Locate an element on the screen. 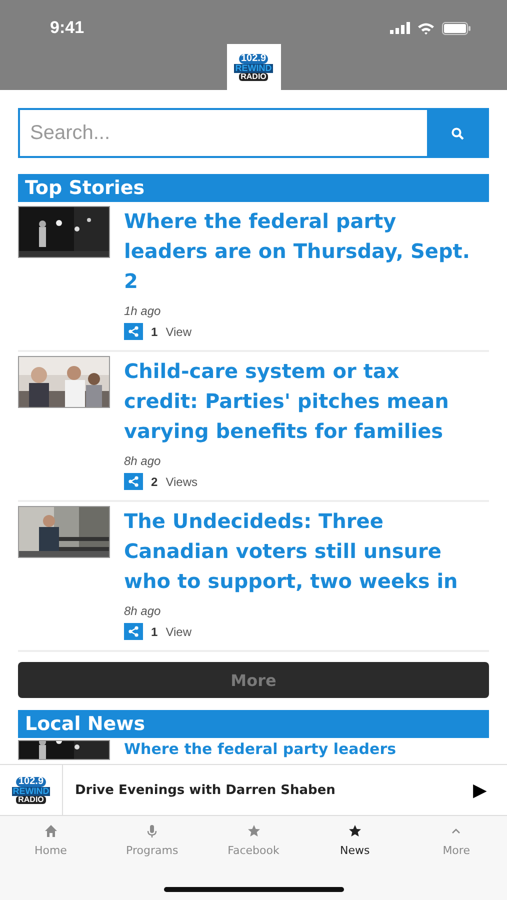  search-icon is located at coordinates (457, 133).